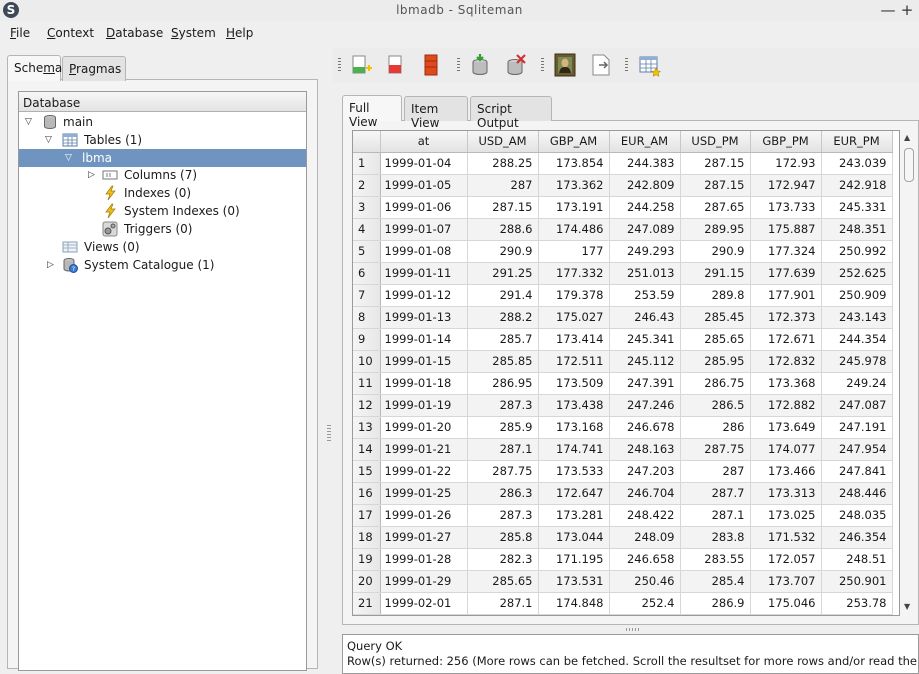 The width and height of the screenshot is (919, 674). Describe the element at coordinates (574, 449) in the screenshot. I see `table-cell: 174.741` at that location.